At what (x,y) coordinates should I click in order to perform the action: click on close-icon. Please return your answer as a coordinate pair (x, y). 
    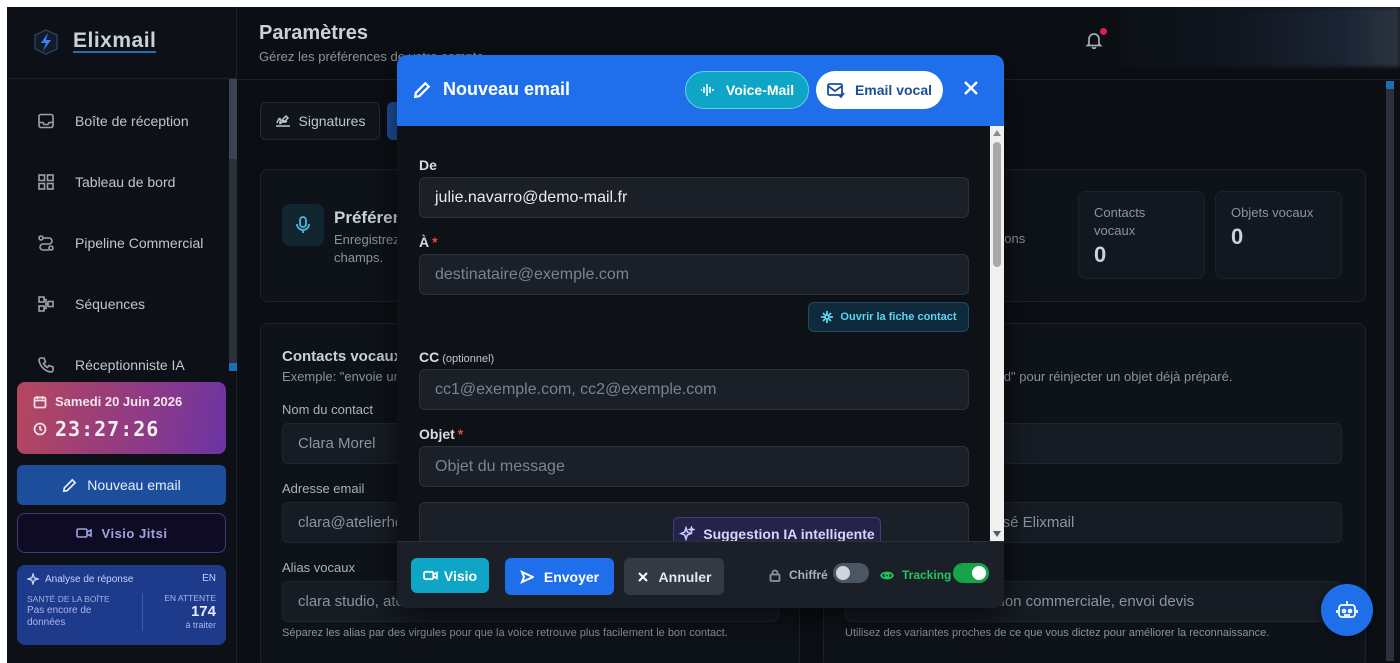
    Looking at the image, I should click on (971, 88).